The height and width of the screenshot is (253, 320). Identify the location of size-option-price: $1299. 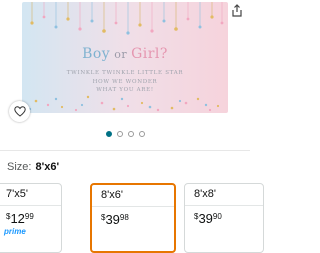
(20, 218).